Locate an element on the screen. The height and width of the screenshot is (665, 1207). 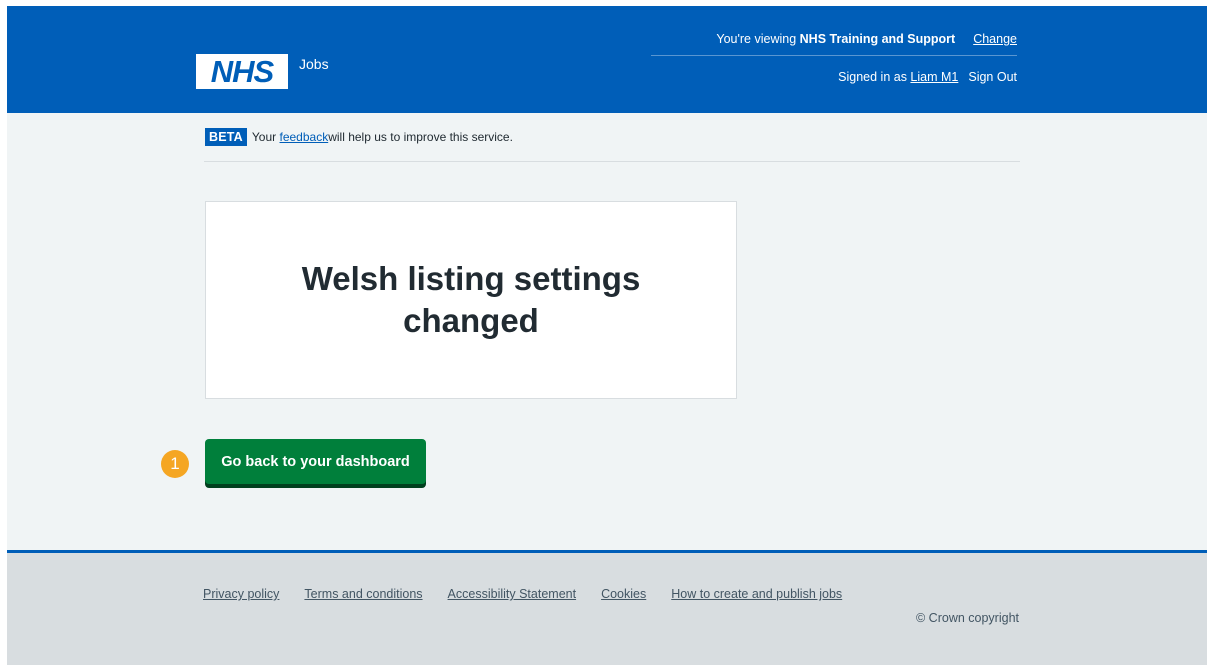
user-name-link: Liam M1 is located at coordinates (934, 77).